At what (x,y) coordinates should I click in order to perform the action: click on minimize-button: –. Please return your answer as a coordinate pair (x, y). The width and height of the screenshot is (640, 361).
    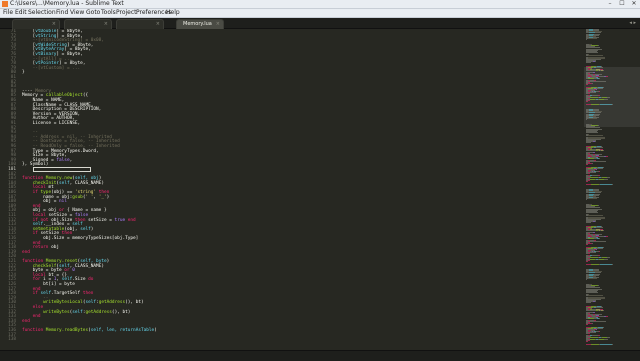
    Looking at the image, I should click on (610, 4).